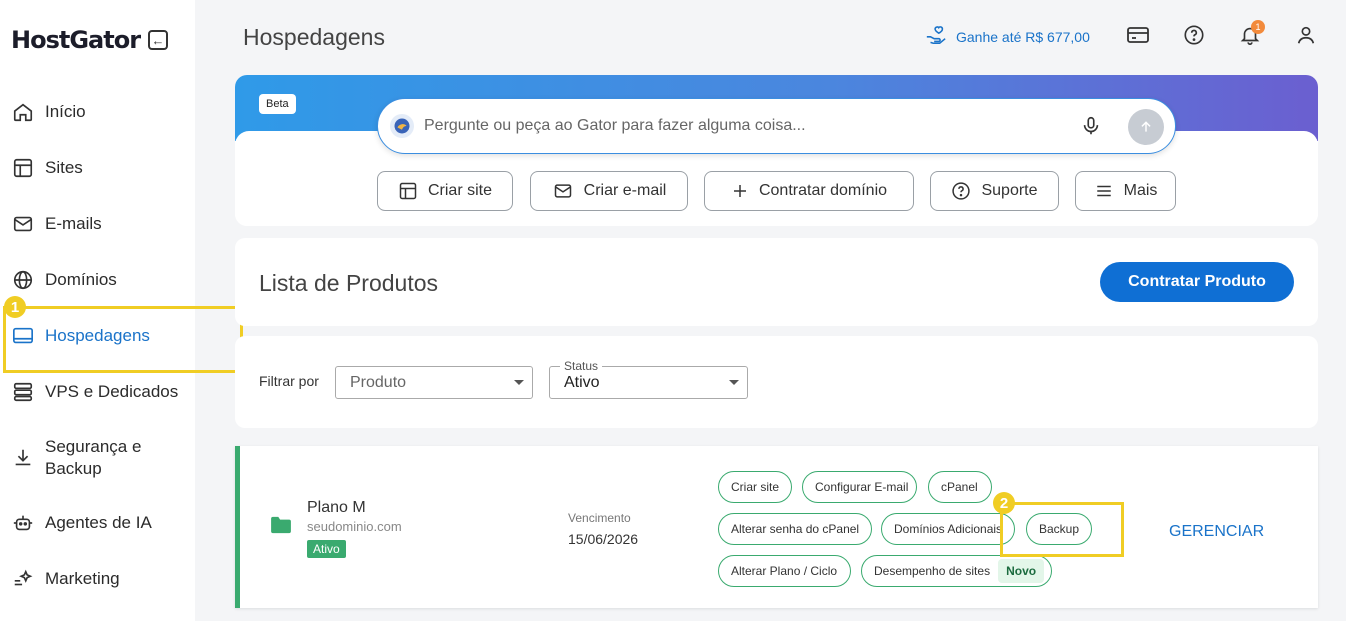  I want to click on chip-label: Mais, so click(1140, 190).